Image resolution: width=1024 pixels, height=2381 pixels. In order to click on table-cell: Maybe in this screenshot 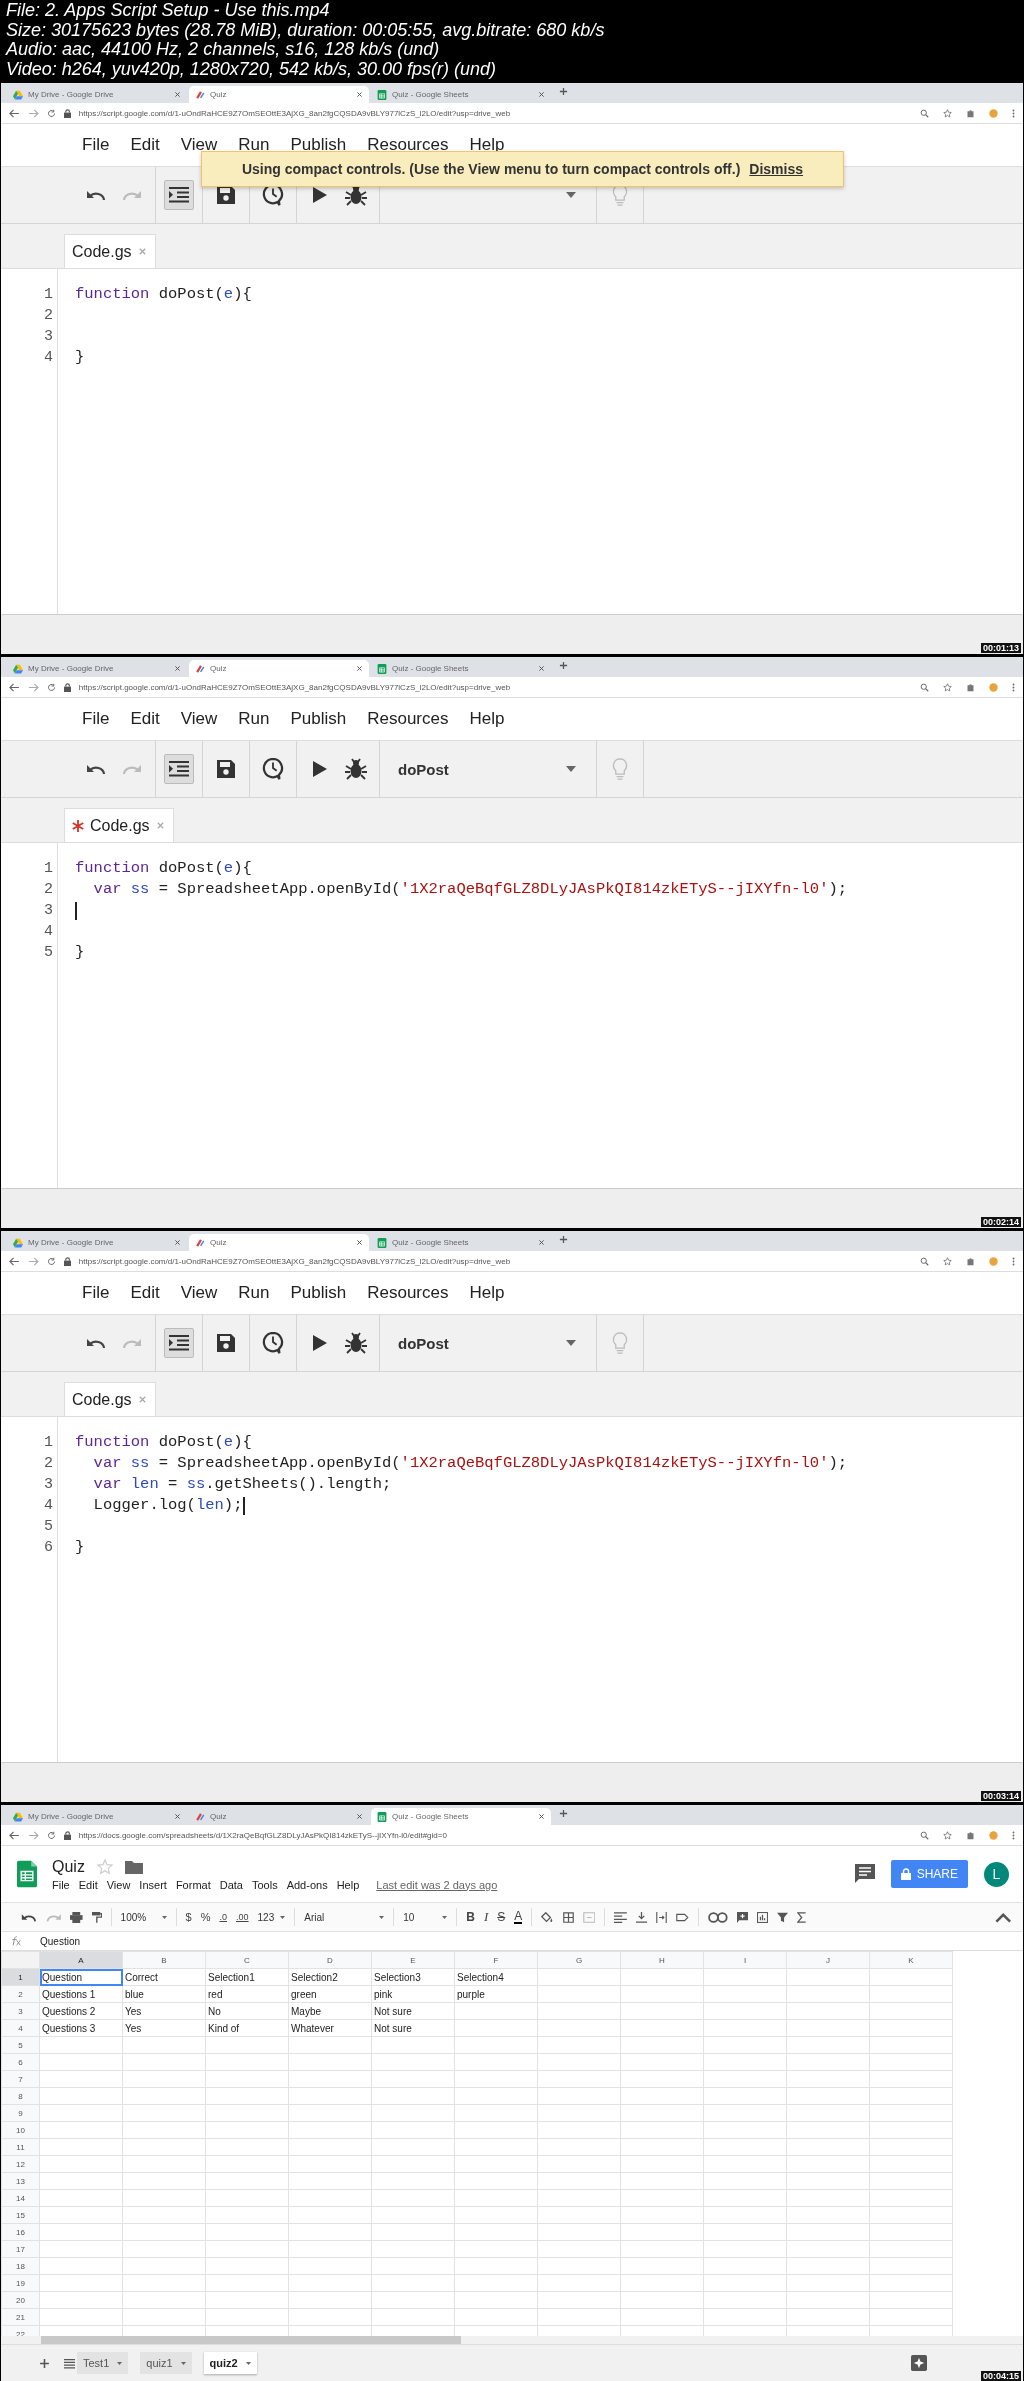, I will do `click(330, 2011)`.